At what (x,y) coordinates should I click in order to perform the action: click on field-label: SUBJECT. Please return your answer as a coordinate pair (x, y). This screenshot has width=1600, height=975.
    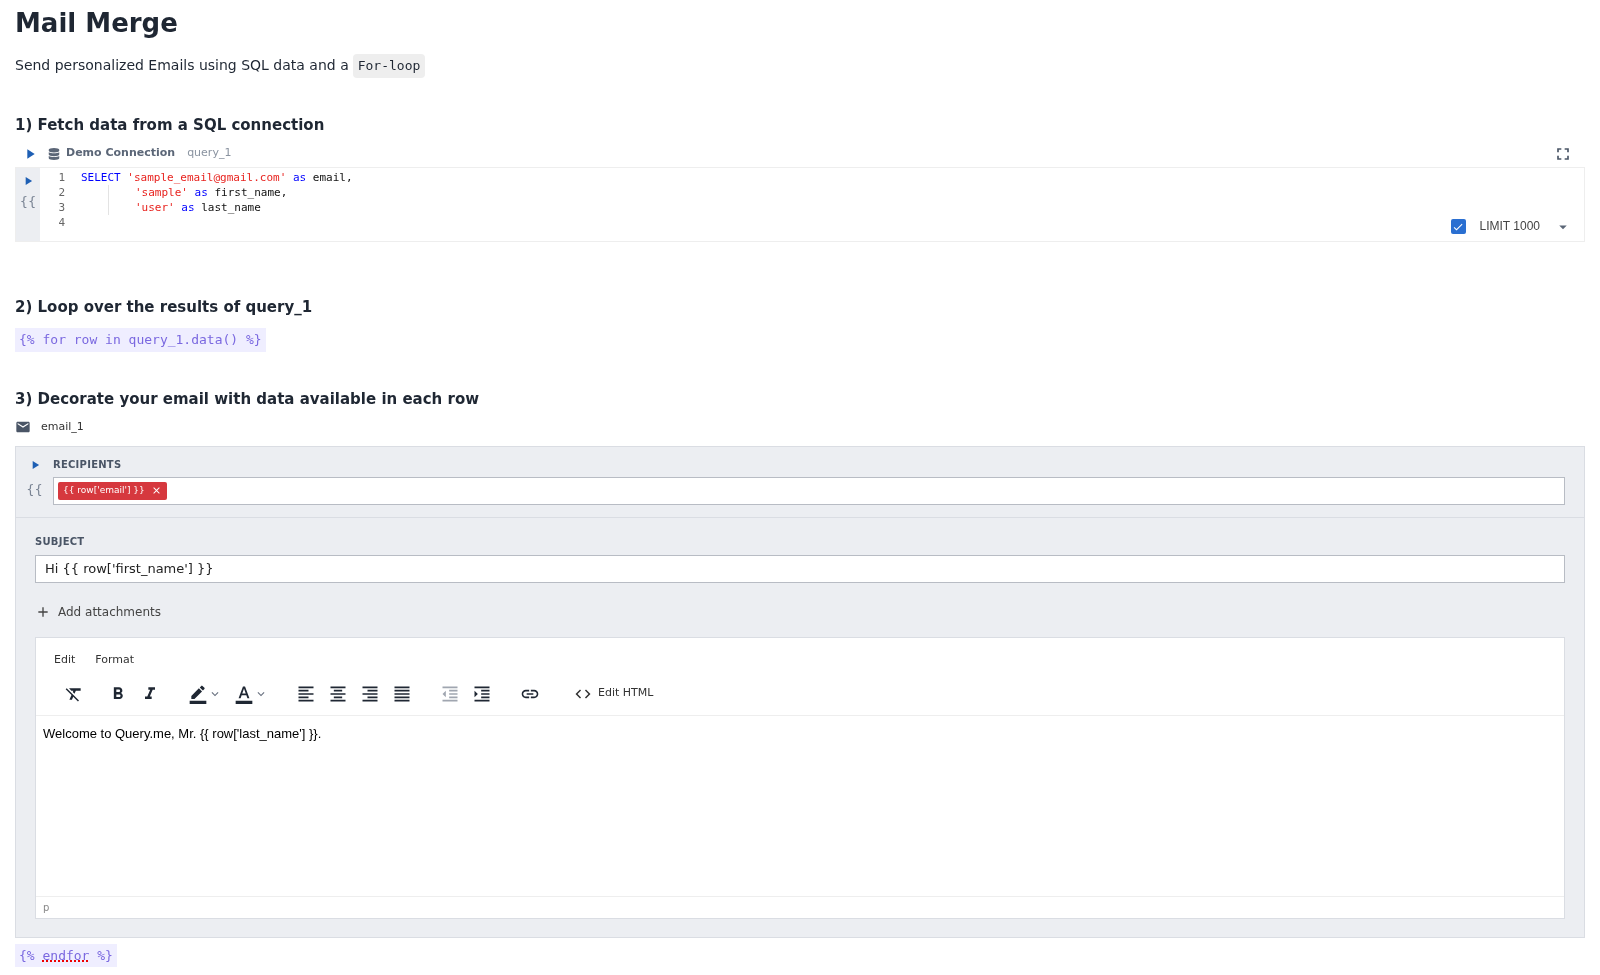
    Looking at the image, I should click on (60, 541).